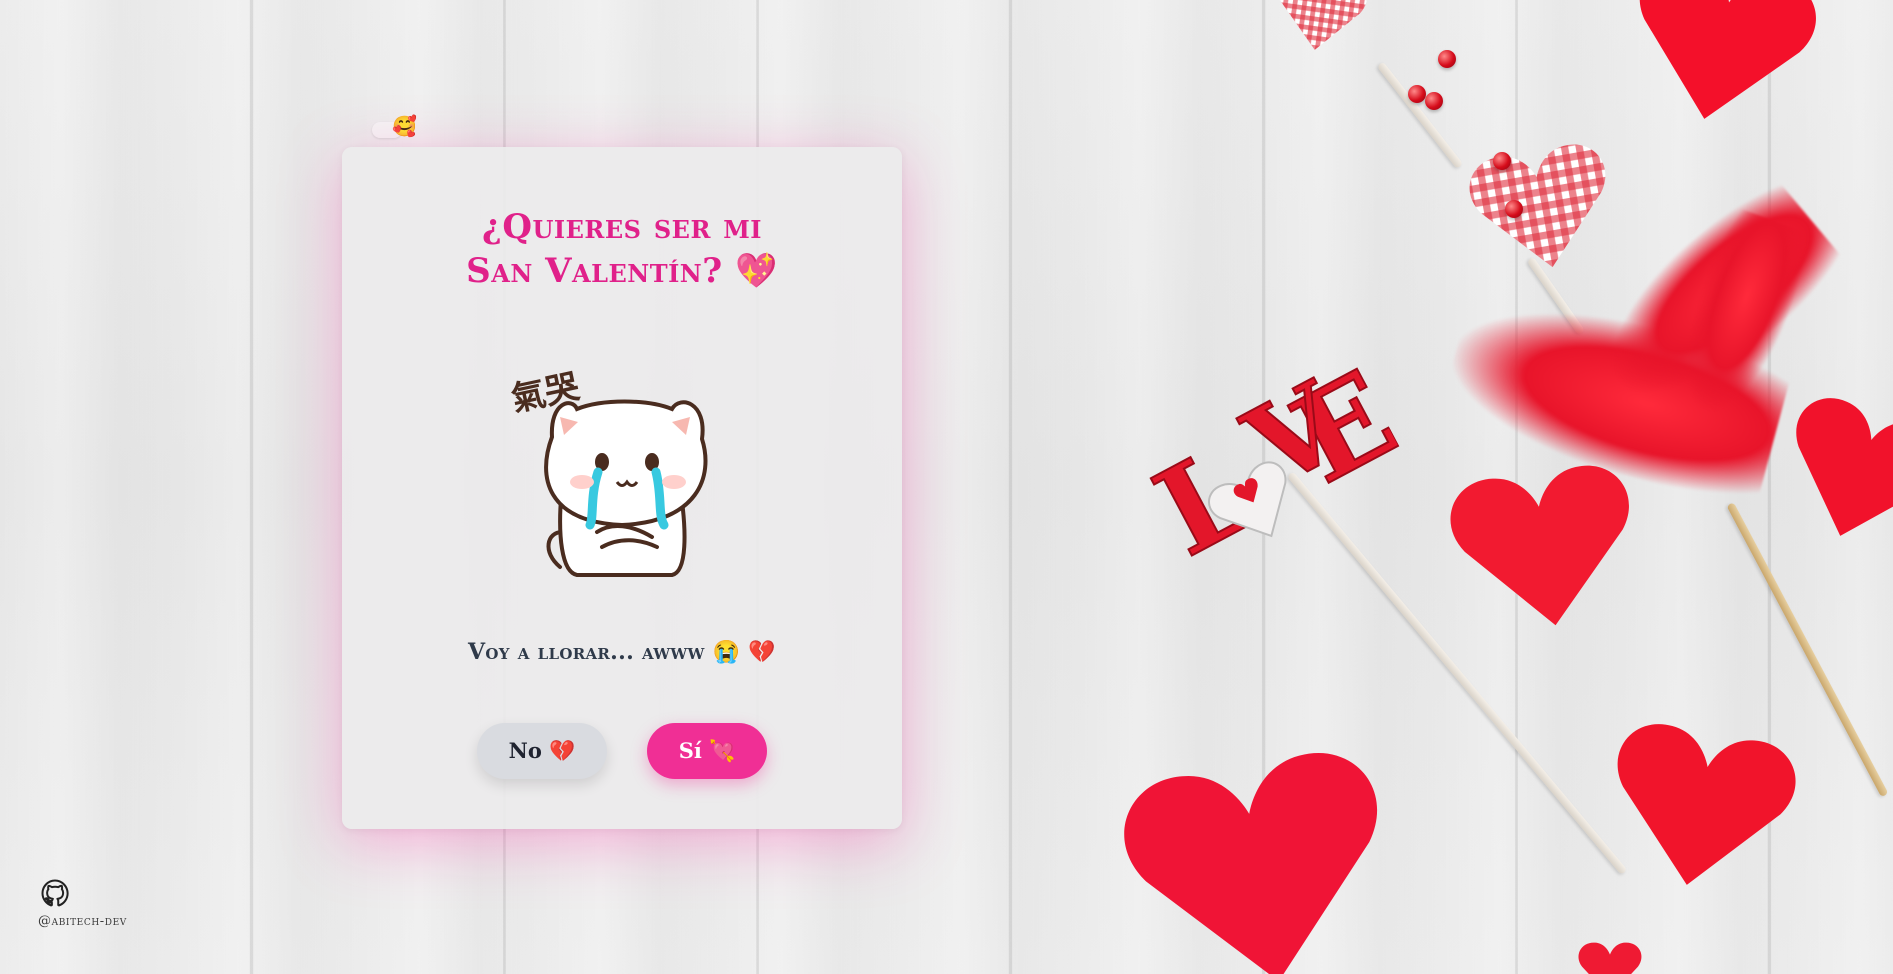 The width and height of the screenshot is (1893, 974). What do you see at coordinates (1420, 115) in the screenshot?
I see `stick-decoration` at bounding box center [1420, 115].